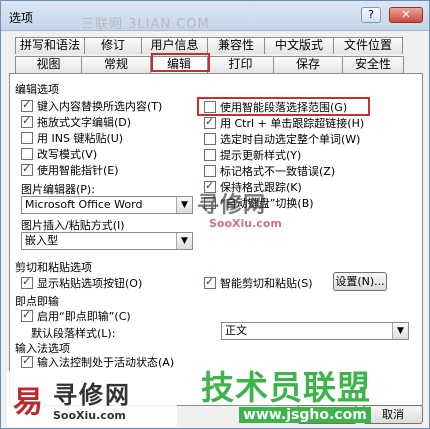 The width and height of the screenshot is (430, 429). I want to click on section-editing-title: 编辑选项, so click(37, 89).